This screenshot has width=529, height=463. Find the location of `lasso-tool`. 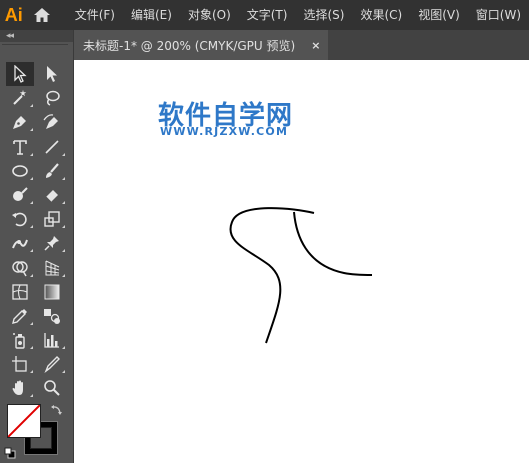

lasso-tool is located at coordinates (52, 98).